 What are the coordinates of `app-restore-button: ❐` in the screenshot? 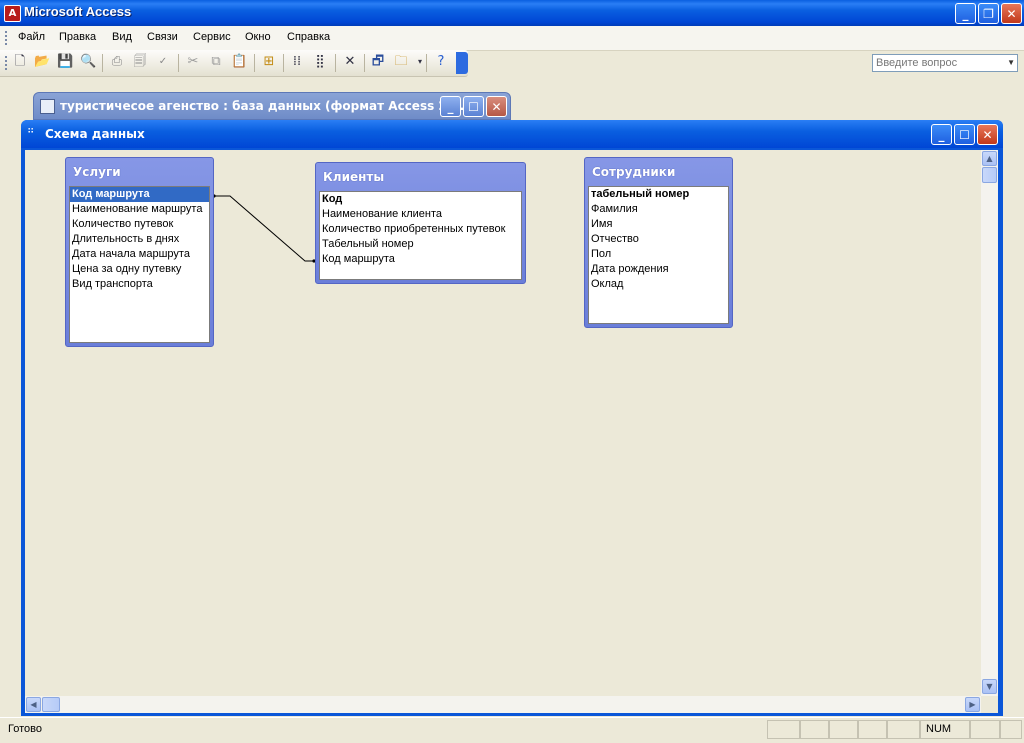 It's located at (988, 13).